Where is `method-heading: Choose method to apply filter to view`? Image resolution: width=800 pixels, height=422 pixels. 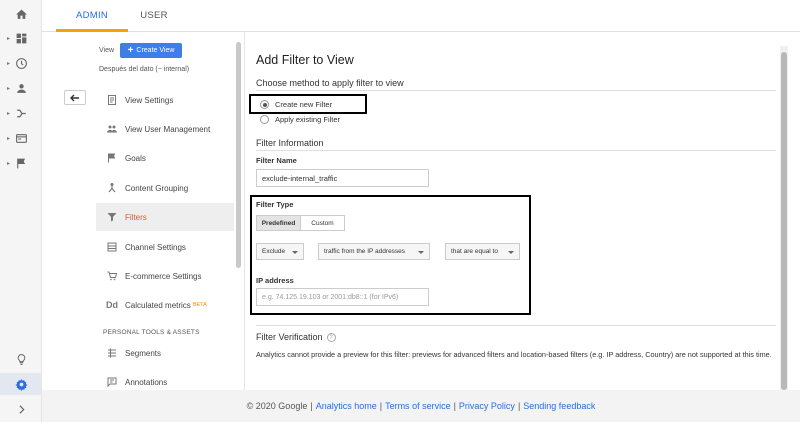 method-heading: Choose method to apply filter to view is located at coordinates (330, 83).